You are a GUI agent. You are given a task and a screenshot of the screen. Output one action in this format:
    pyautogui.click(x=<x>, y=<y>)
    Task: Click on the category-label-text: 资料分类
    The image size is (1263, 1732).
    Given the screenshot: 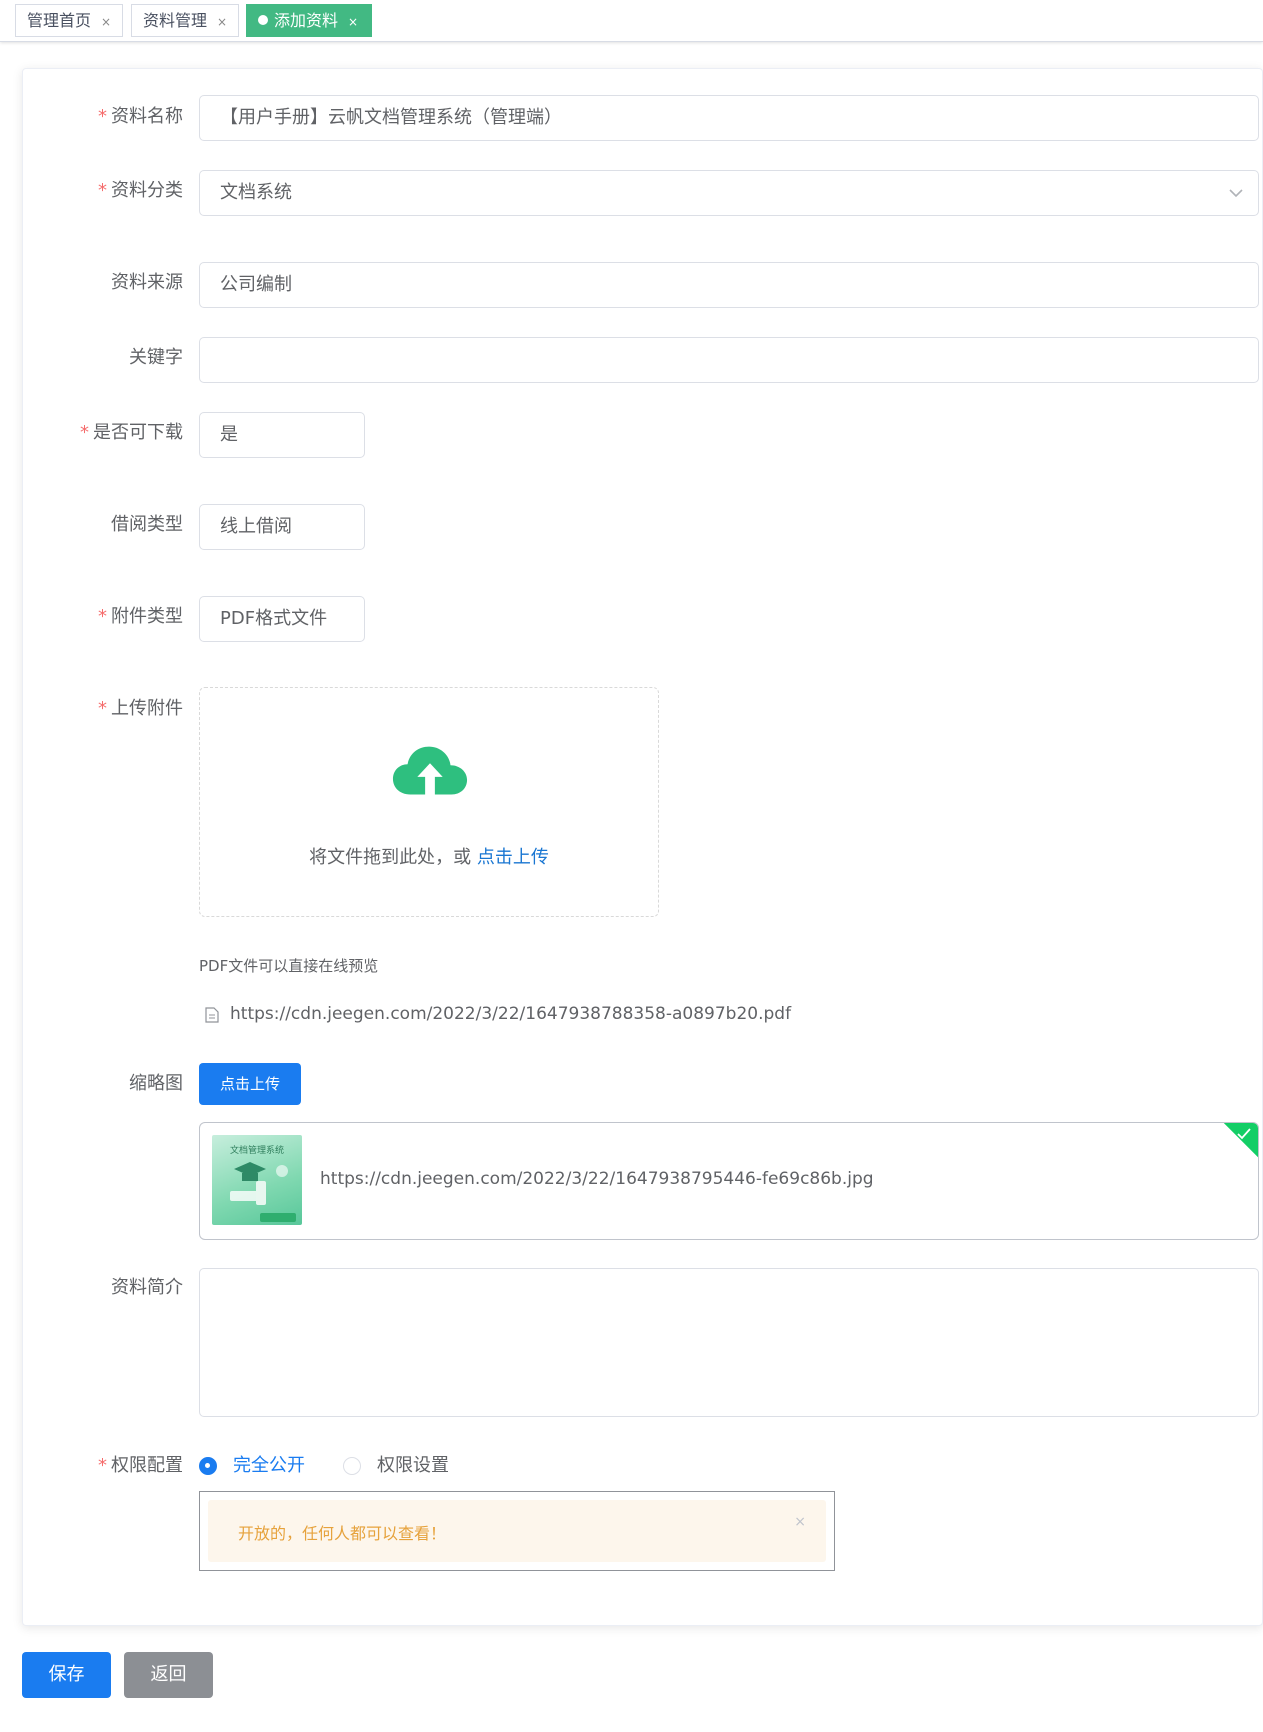 What is the action you would take?
    pyautogui.click(x=147, y=190)
    